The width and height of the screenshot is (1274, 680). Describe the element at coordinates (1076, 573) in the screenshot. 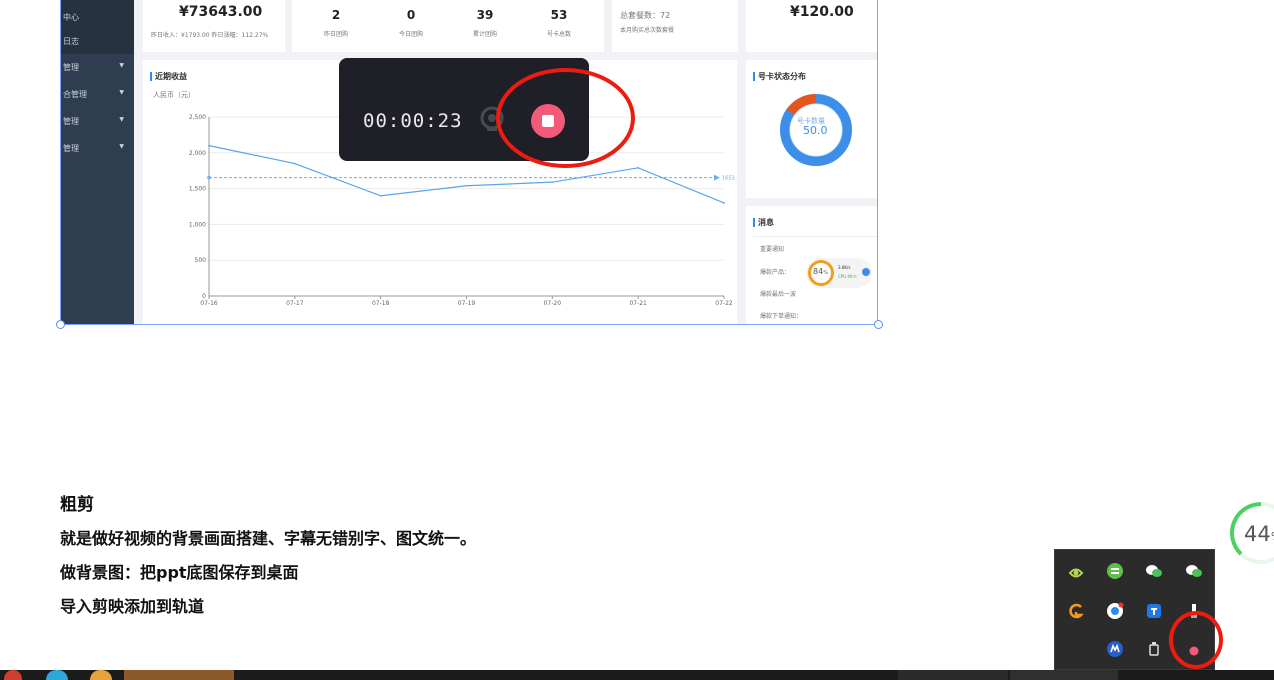

I see `nvidia-icon` at that location.